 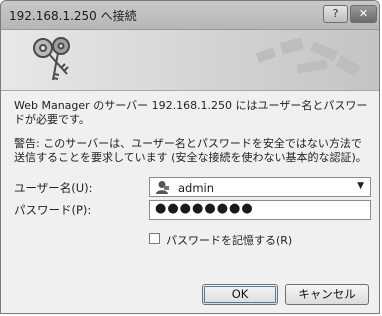 What do you see at coordinates (260, 210) in the screenshot?
I see `password-field: ●●●●●●●●` at bounding box center [260, 210].